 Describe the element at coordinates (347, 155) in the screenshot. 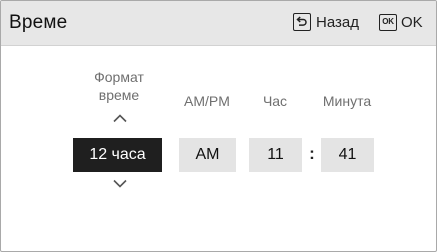

I see `minute-selector: 41` at that location.